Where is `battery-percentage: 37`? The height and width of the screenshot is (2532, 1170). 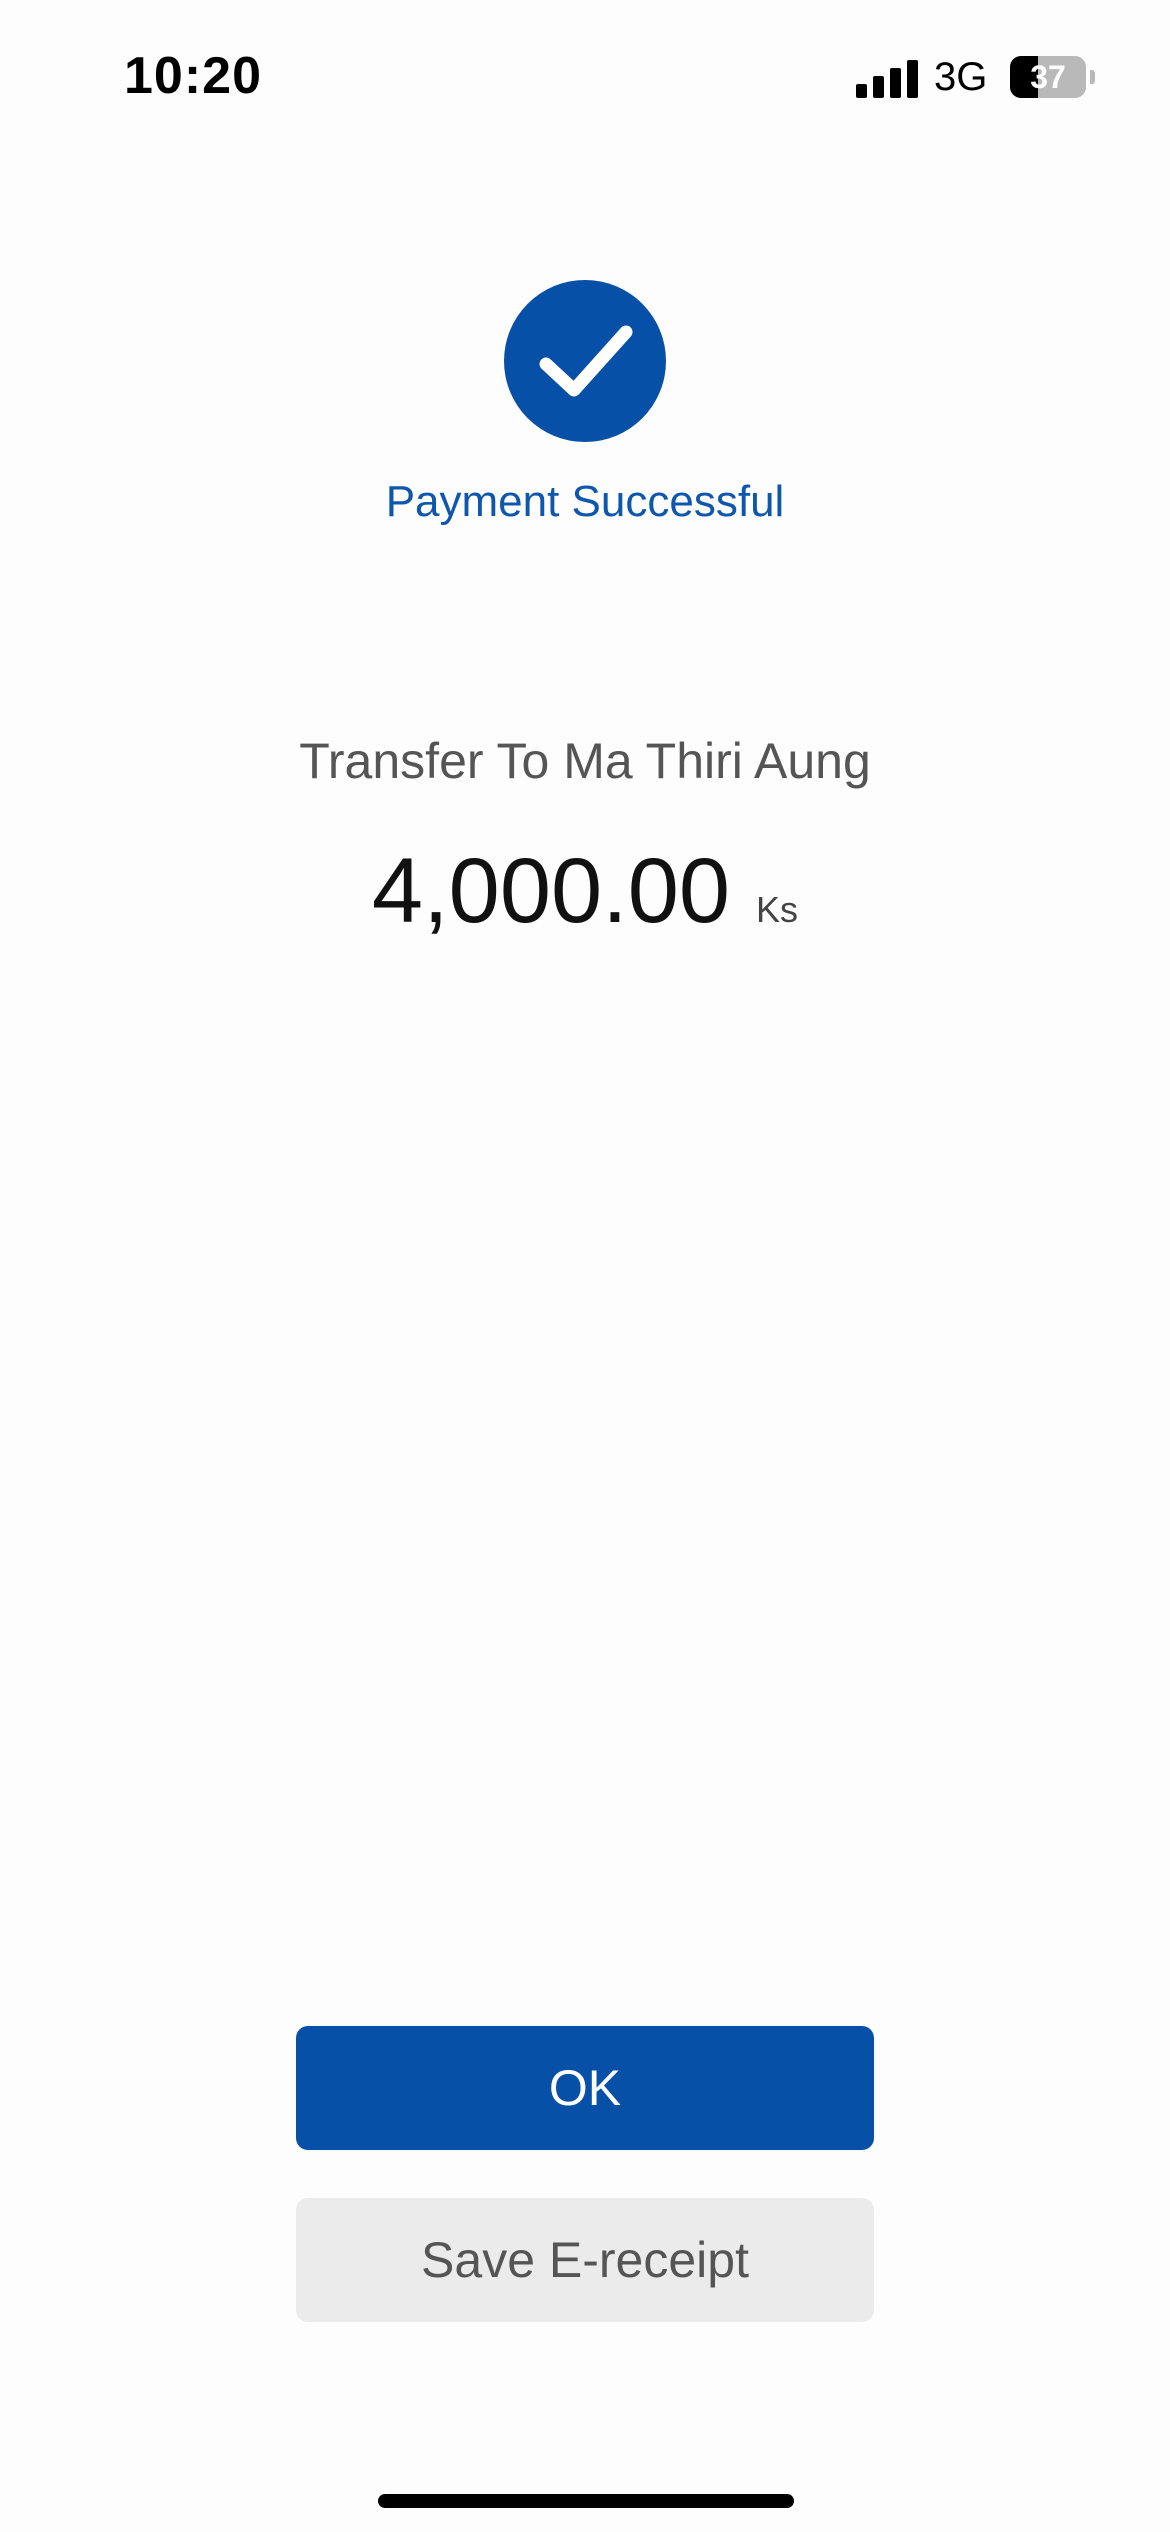
battery-percentage: 37 is located at coordinates (1048, 77).